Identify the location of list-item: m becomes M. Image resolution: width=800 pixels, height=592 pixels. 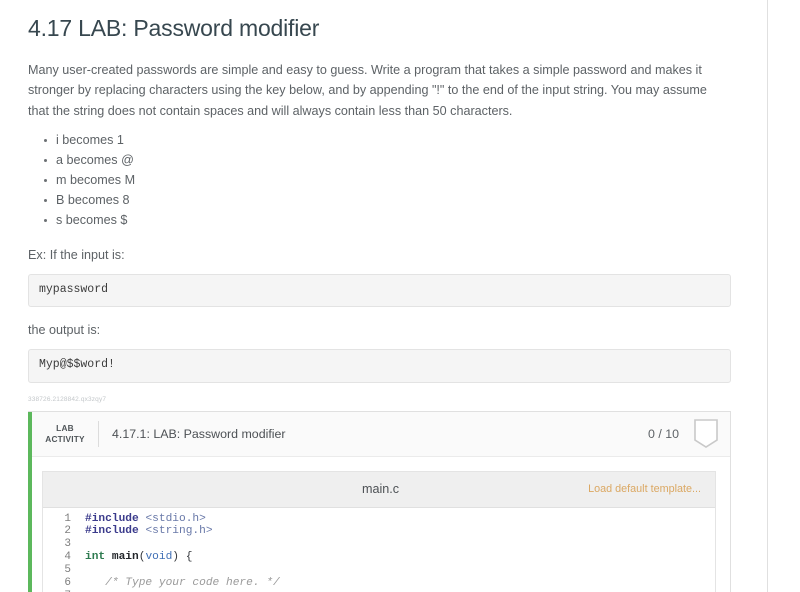
(405, 182).